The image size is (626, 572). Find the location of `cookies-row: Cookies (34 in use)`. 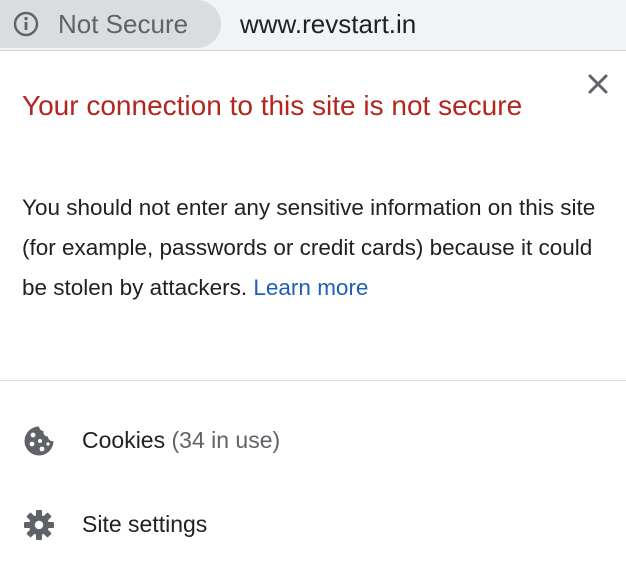

cookies-row: Cookies (34 in use) is located at coordinates (313, 440).